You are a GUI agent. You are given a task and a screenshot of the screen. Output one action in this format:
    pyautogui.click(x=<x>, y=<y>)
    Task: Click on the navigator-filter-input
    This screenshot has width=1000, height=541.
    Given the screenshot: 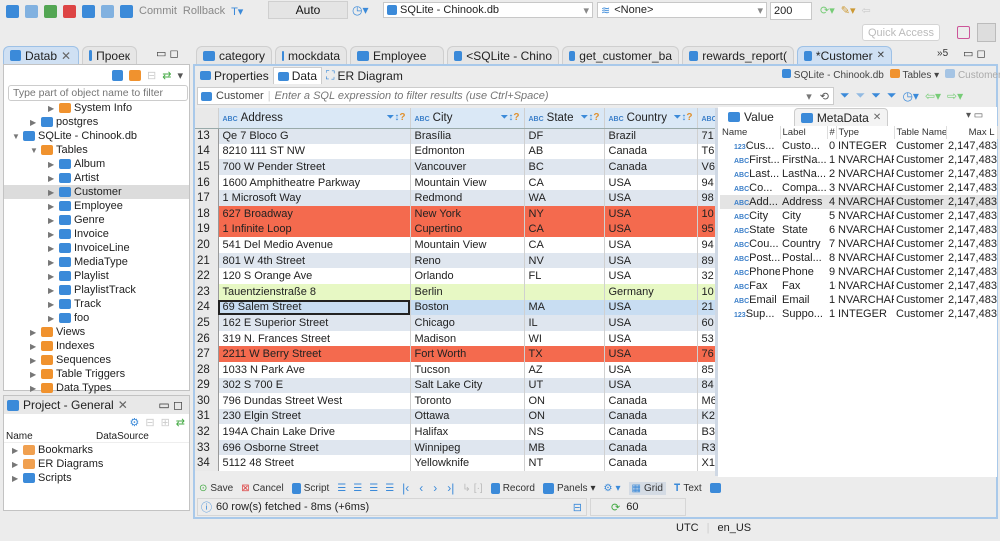 What is the action you would take?
    pyautogui.click(x=98, y=93)
    